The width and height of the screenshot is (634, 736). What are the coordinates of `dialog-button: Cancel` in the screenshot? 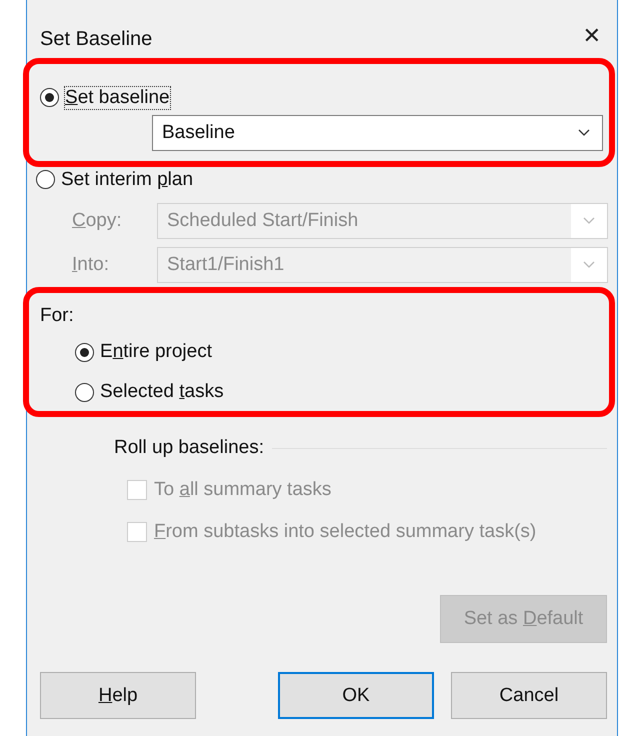 It's located at (529, 695).